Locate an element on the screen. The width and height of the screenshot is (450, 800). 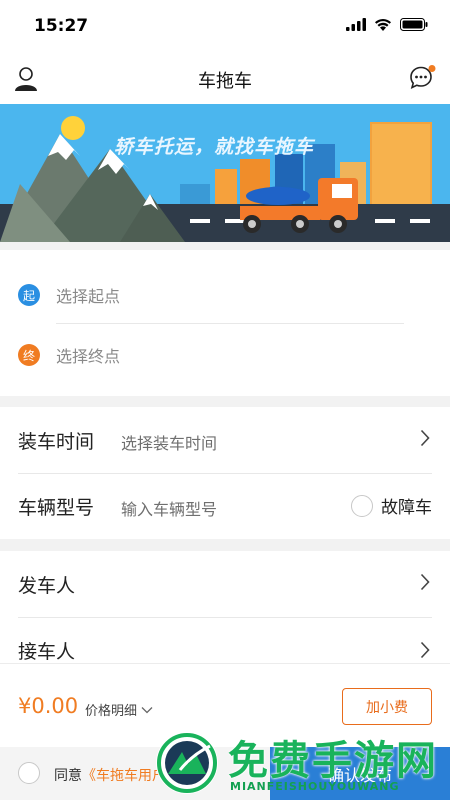
agreement-radio is located at coordinates (29, 773).